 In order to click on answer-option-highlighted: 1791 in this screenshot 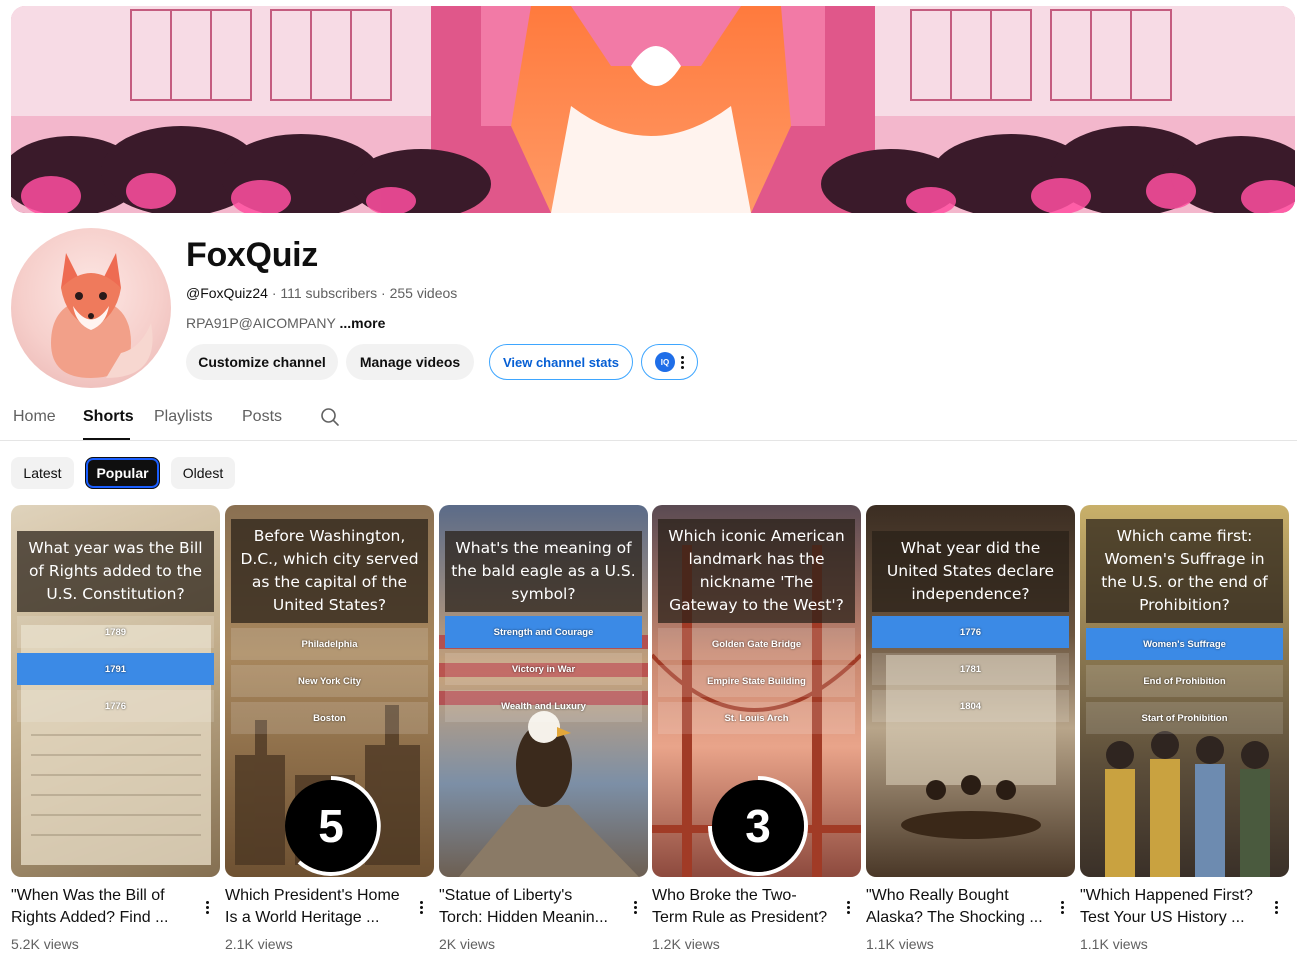, I will do `click(115, 669)`.